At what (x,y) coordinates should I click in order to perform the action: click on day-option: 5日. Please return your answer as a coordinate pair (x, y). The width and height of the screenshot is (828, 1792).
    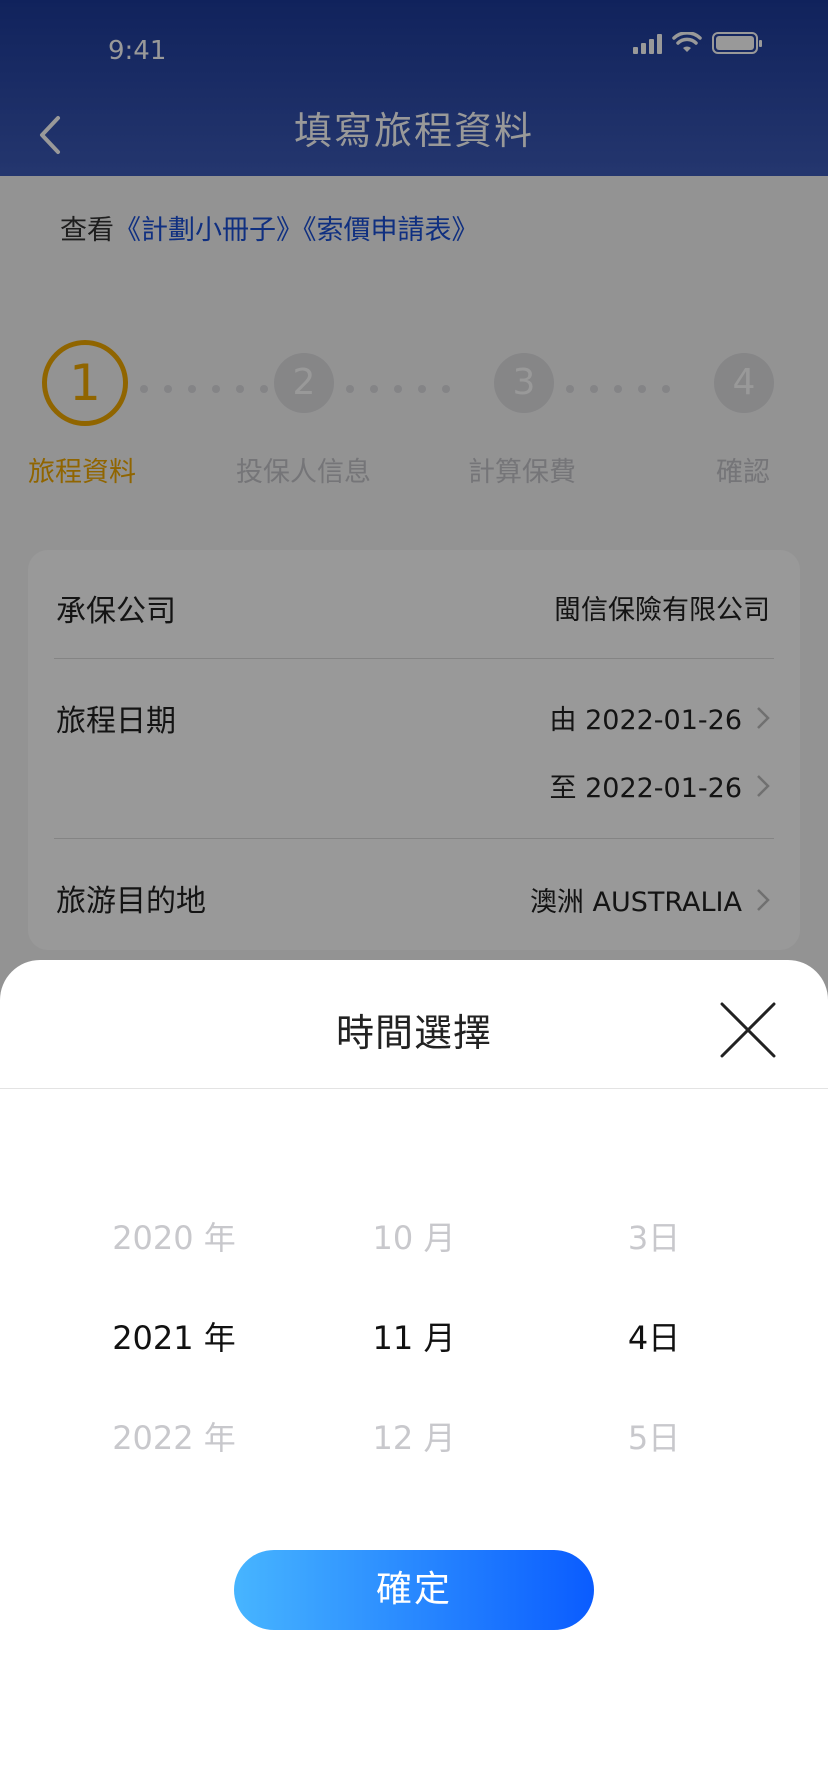
    Looking at the image, I should click on (654, 1438).